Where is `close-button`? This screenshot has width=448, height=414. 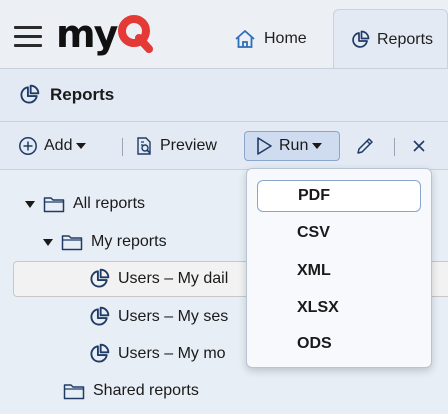
close-button is located at coordinates (419, 146).